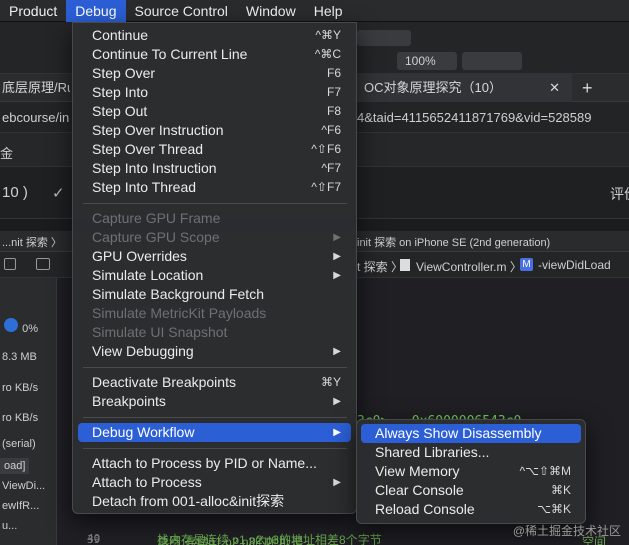 This screenshot has height=545, width=629. What do you see at coordinates (20, 418) in the screenshot?
I see `network-value: ro KB/s` at bounding box center [20, 418].